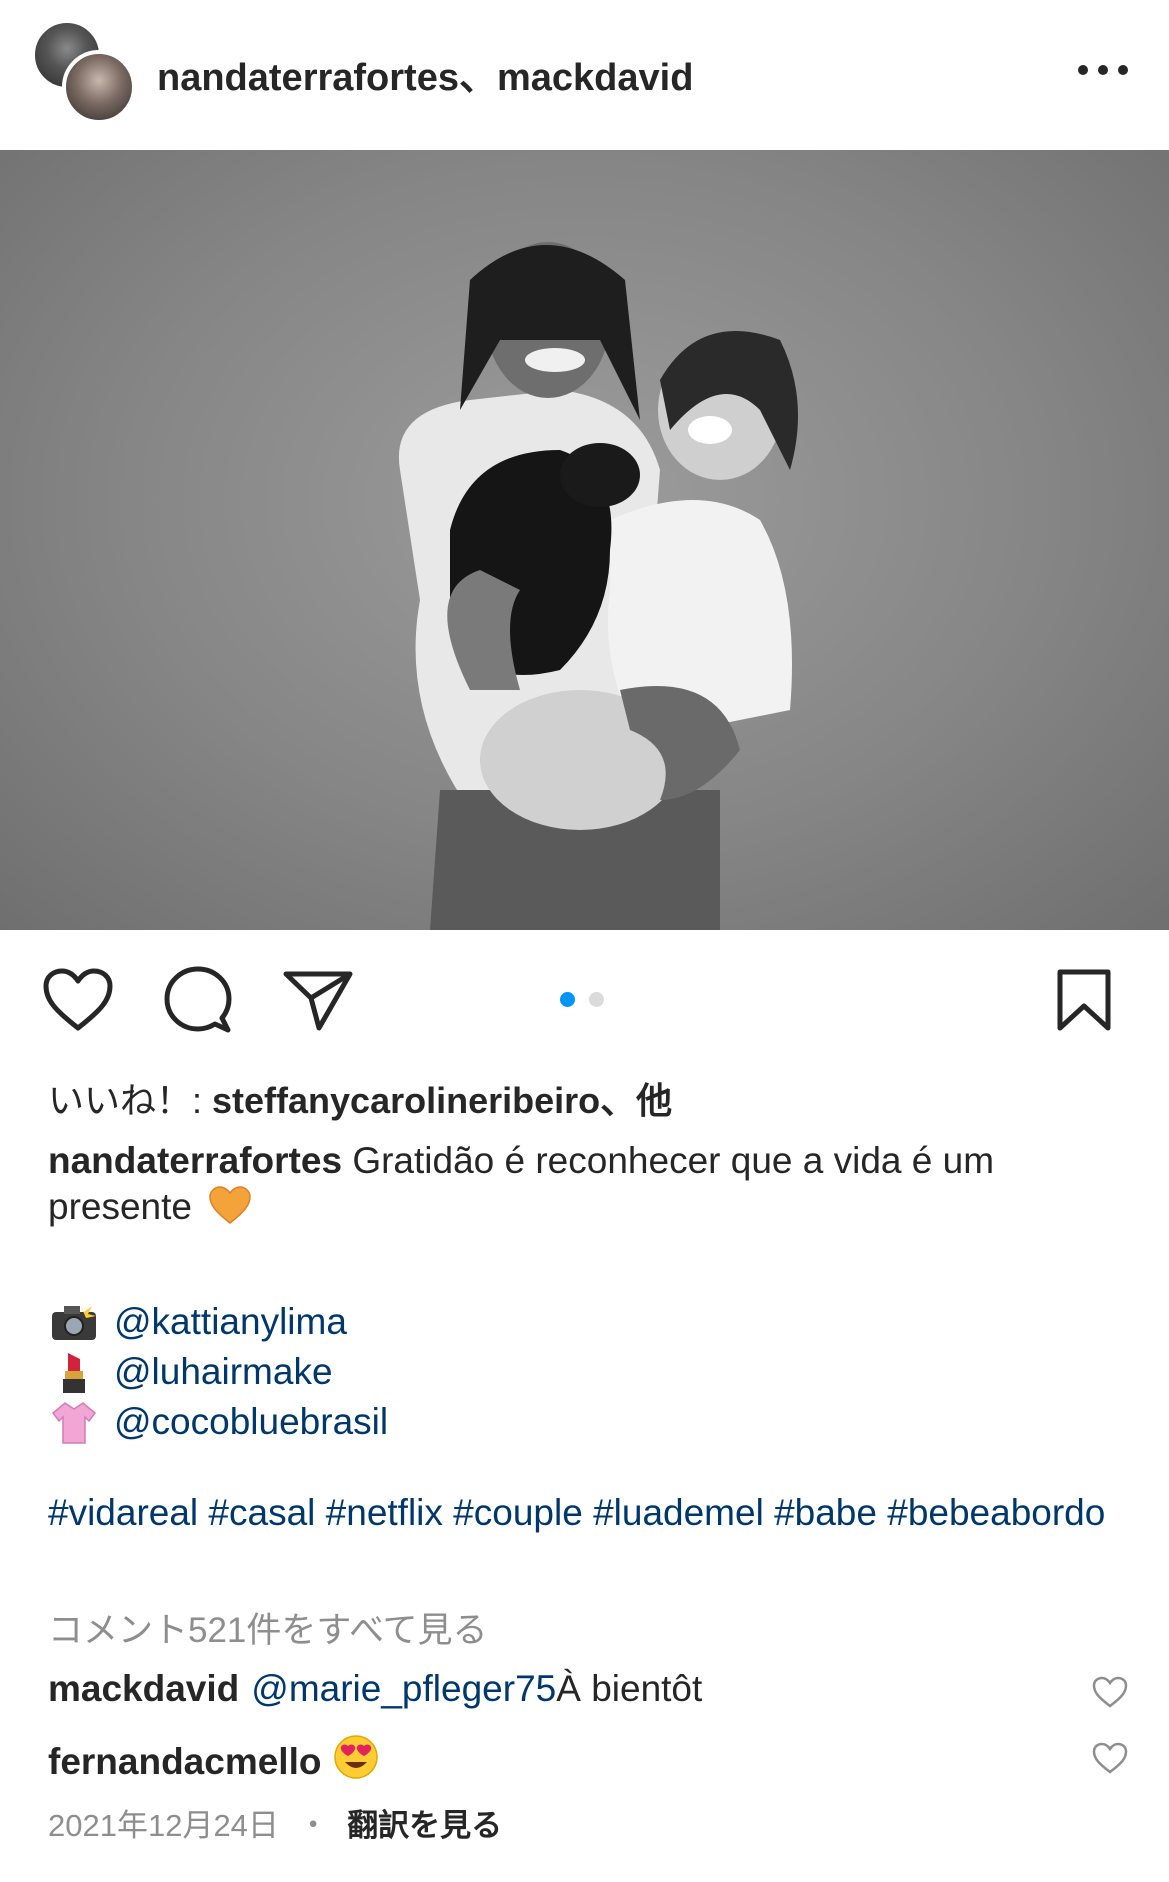 The height and width of the screenshot is (1882, 1169). I want to click on orange-heart-icon, so click(230, 1210).